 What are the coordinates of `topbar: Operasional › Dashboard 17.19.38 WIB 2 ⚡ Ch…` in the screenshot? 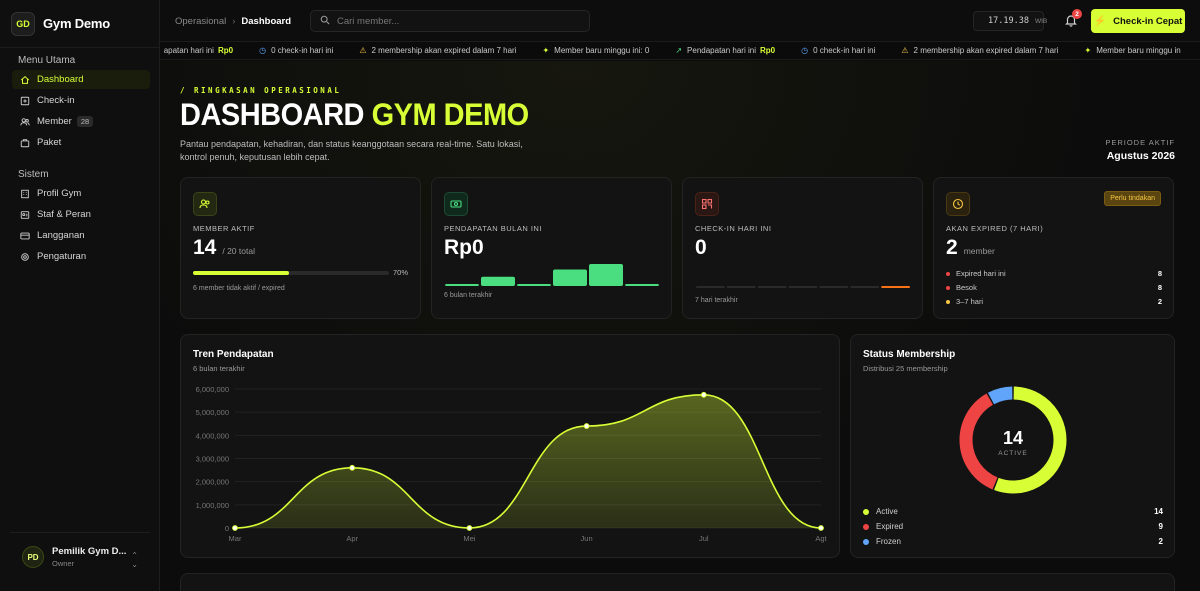 It's located at (680, 21).